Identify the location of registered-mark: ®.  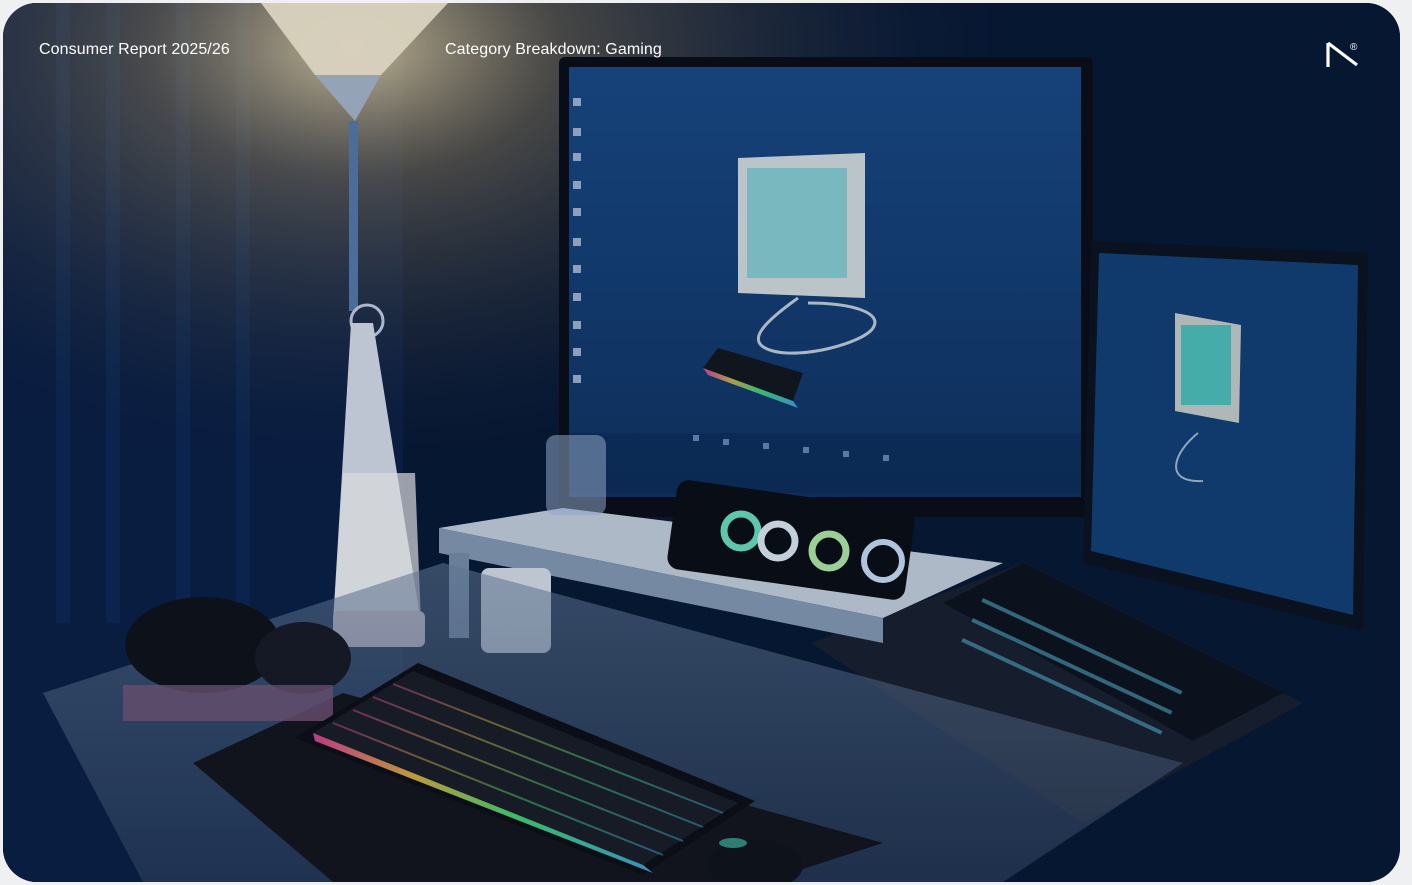
(1354, 47).